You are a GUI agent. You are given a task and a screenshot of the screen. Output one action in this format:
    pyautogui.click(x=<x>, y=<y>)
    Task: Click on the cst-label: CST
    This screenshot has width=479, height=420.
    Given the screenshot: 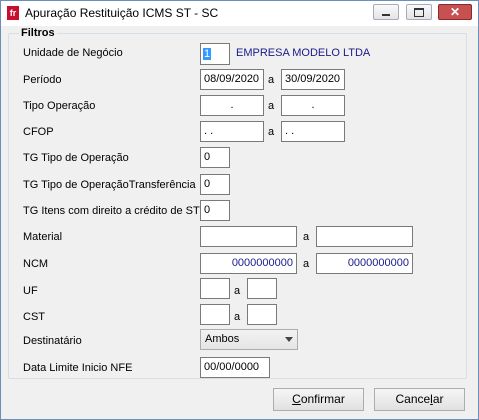 What is the action you would take?
    pyautogui.click(x=34, y=317)
    